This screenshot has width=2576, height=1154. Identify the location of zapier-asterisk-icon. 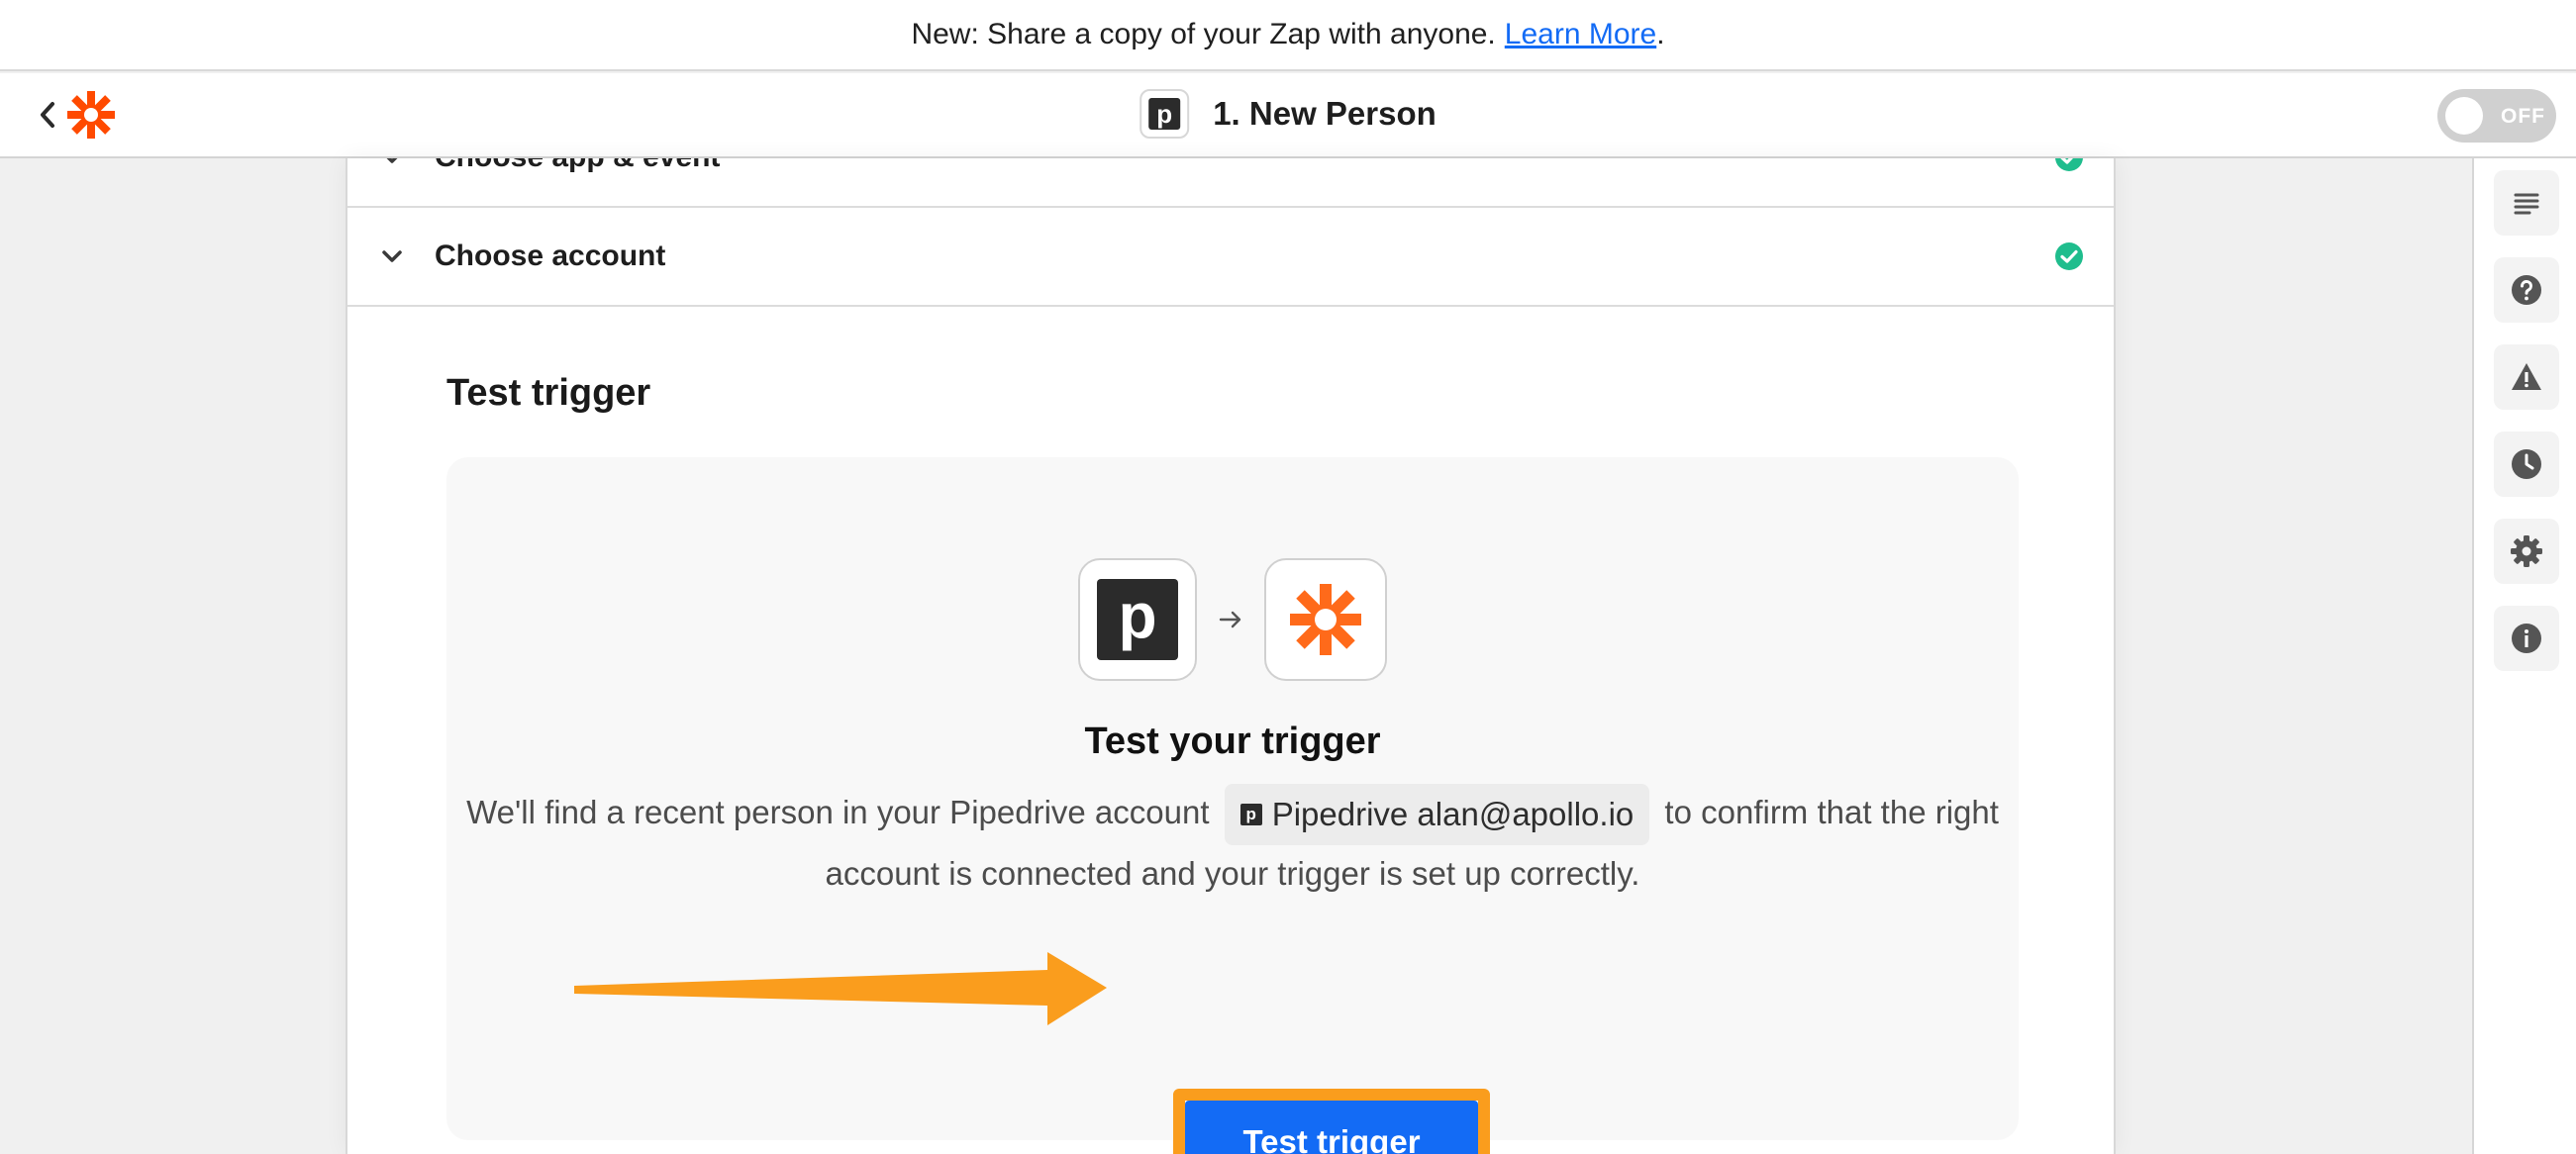
(1325, 619).